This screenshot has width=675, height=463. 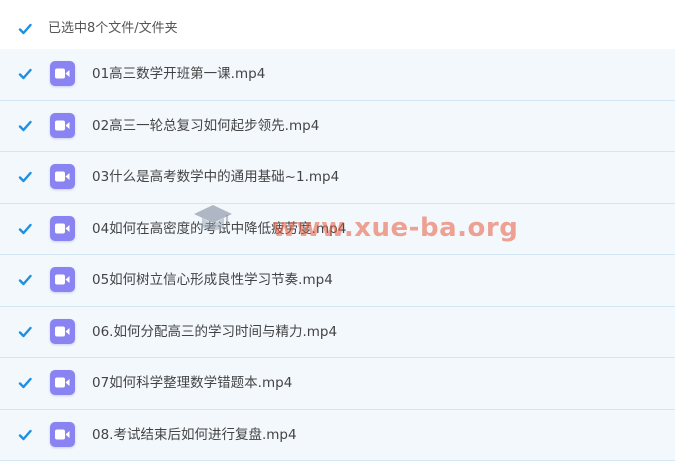 What do you see at coordinates (337, 435) in the screenshot?
I see `file-row: 08.考试结束后如何进行复盘.mp4` at bounding box center [337, 435].